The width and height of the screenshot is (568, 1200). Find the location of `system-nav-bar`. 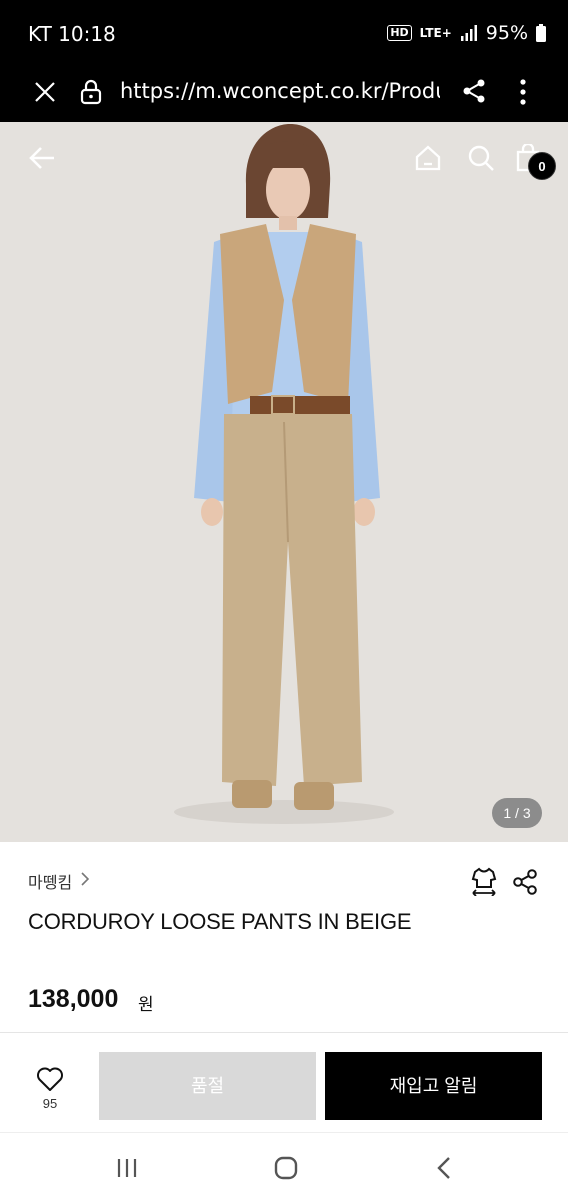

system-nav-bar is located at coordinates (284, 1166).